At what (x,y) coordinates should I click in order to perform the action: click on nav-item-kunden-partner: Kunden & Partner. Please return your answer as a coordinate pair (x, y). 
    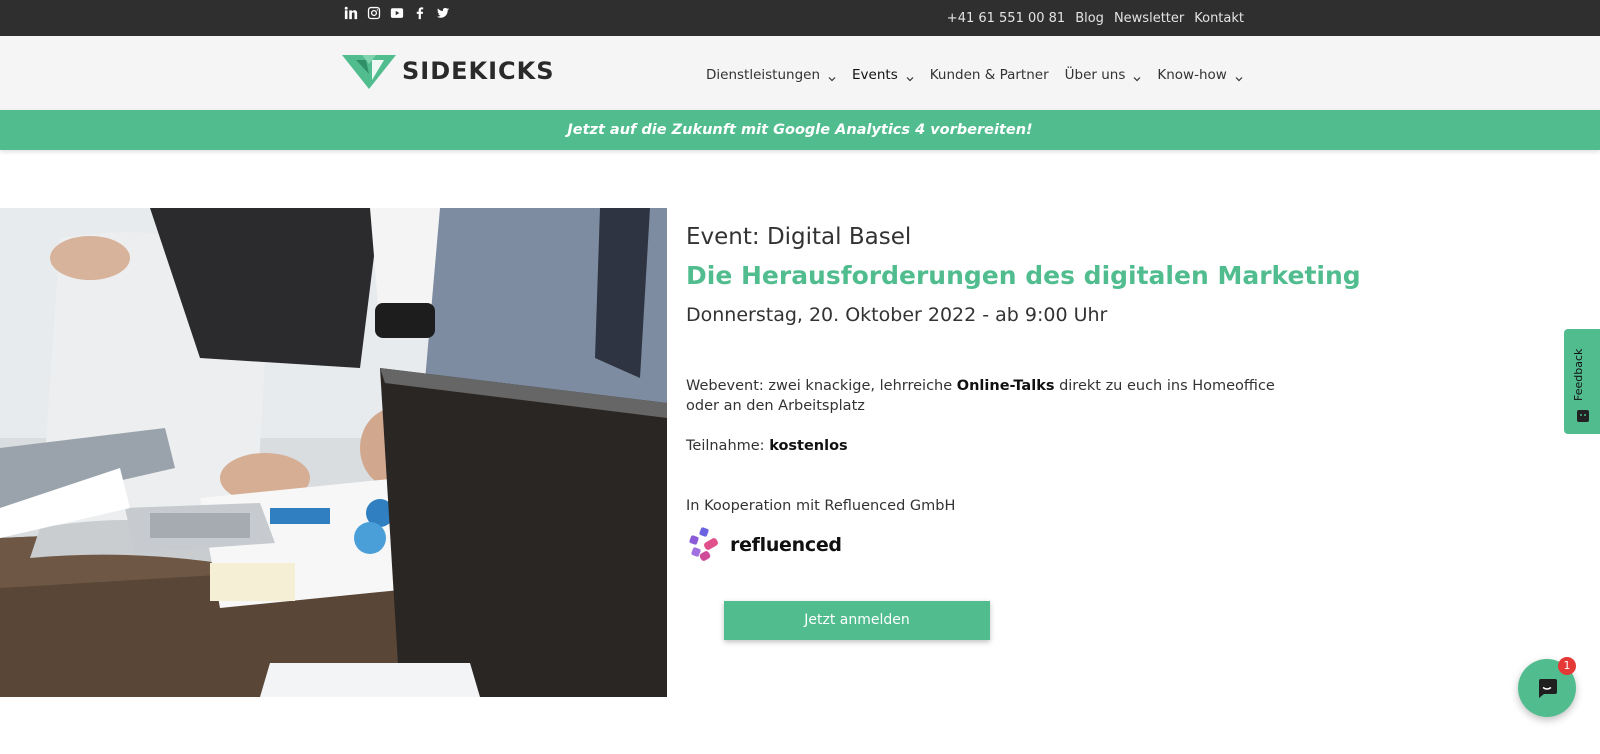
    Looking at the image, I should click on (989, 75).